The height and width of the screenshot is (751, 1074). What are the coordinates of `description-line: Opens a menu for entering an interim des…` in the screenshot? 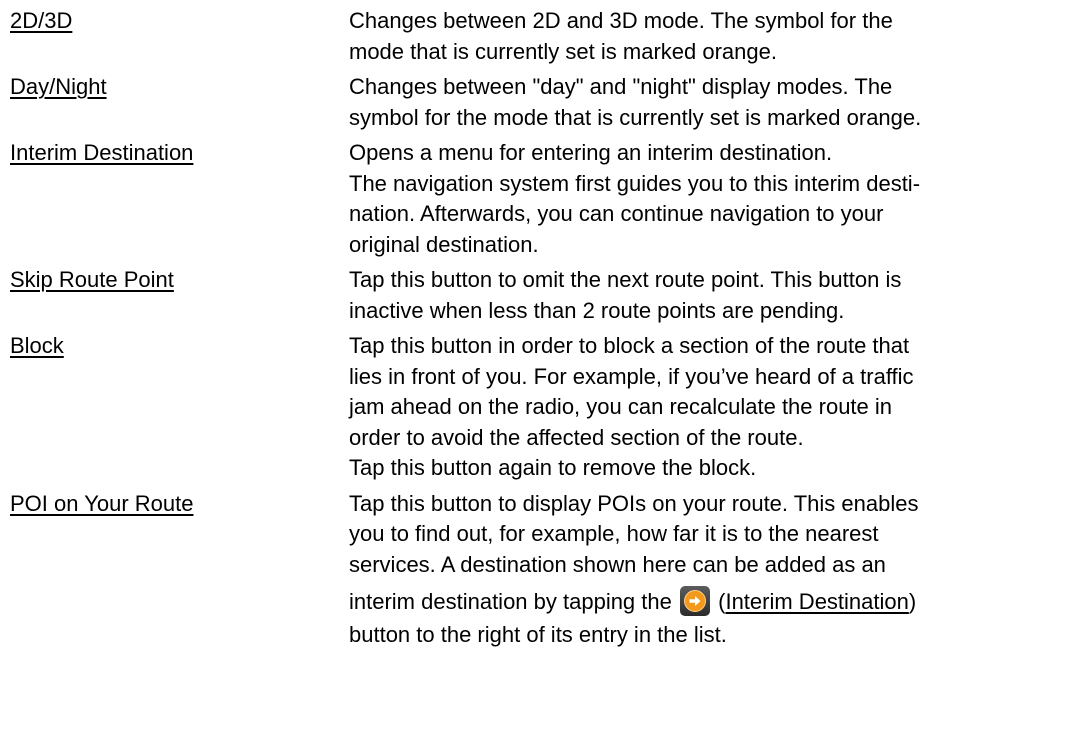 It's located at (591, 152).